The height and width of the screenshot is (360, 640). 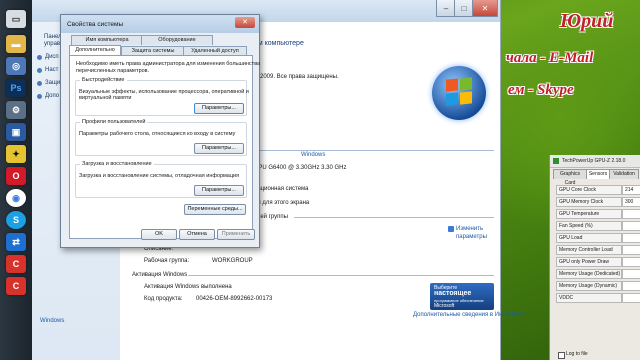 I want to click on activation-status: Активация Windows выполнена, so click(x=188, y=287).